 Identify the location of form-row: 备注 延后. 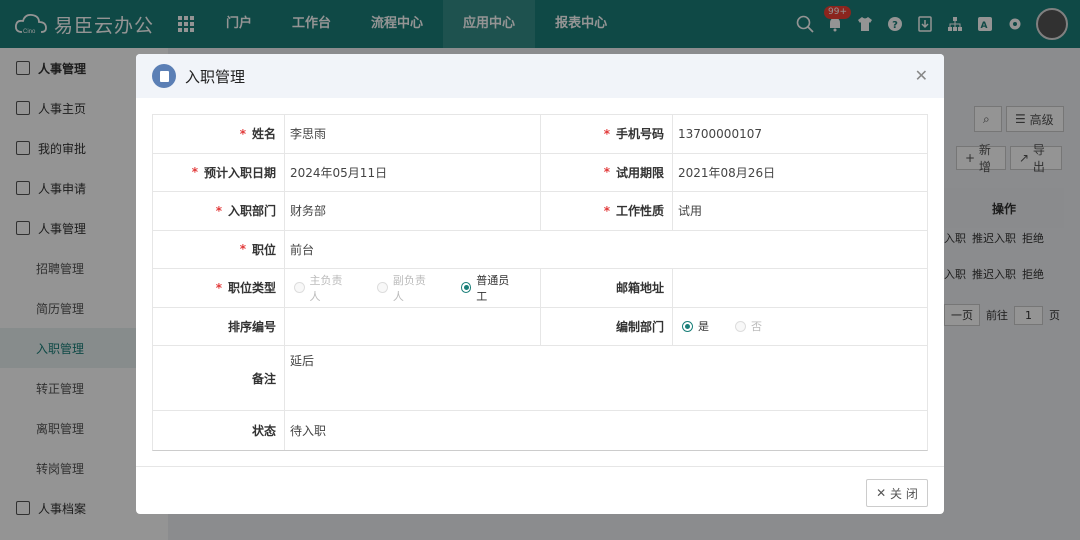
(540, 378).